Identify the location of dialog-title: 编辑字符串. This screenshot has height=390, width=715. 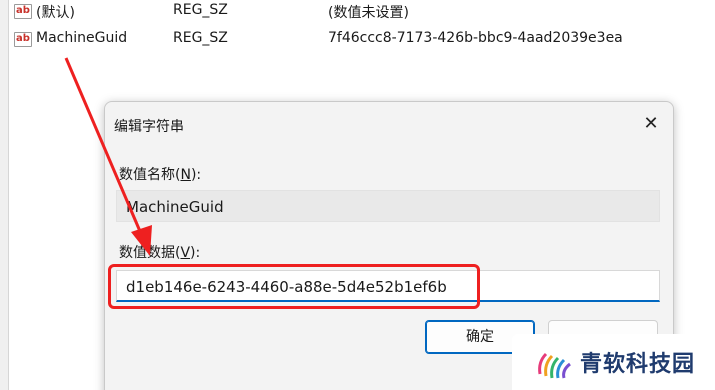
(149, 127).